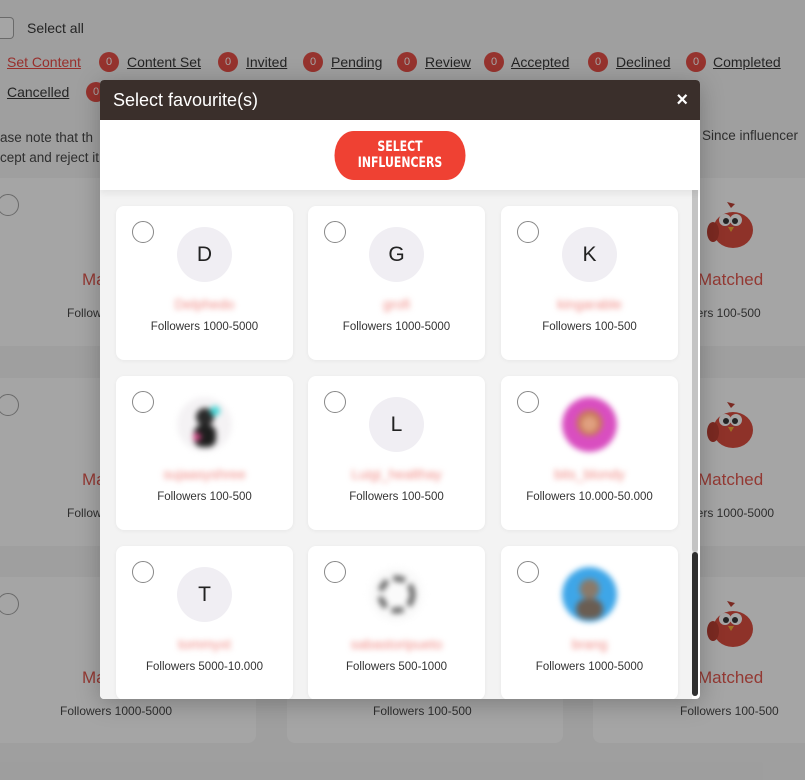  I want to click on influencer-card: sujaasyshree Followers 100-500, so click(204, 453).